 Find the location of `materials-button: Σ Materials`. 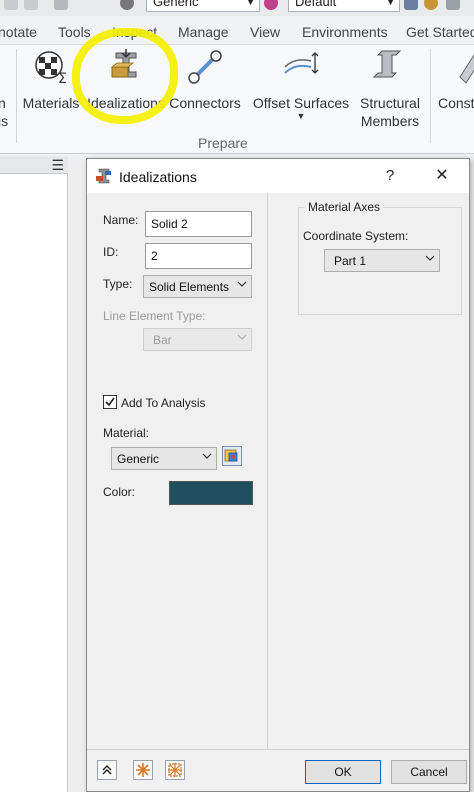

materials-button: Σ Materials is located at coordinates (51, 85).